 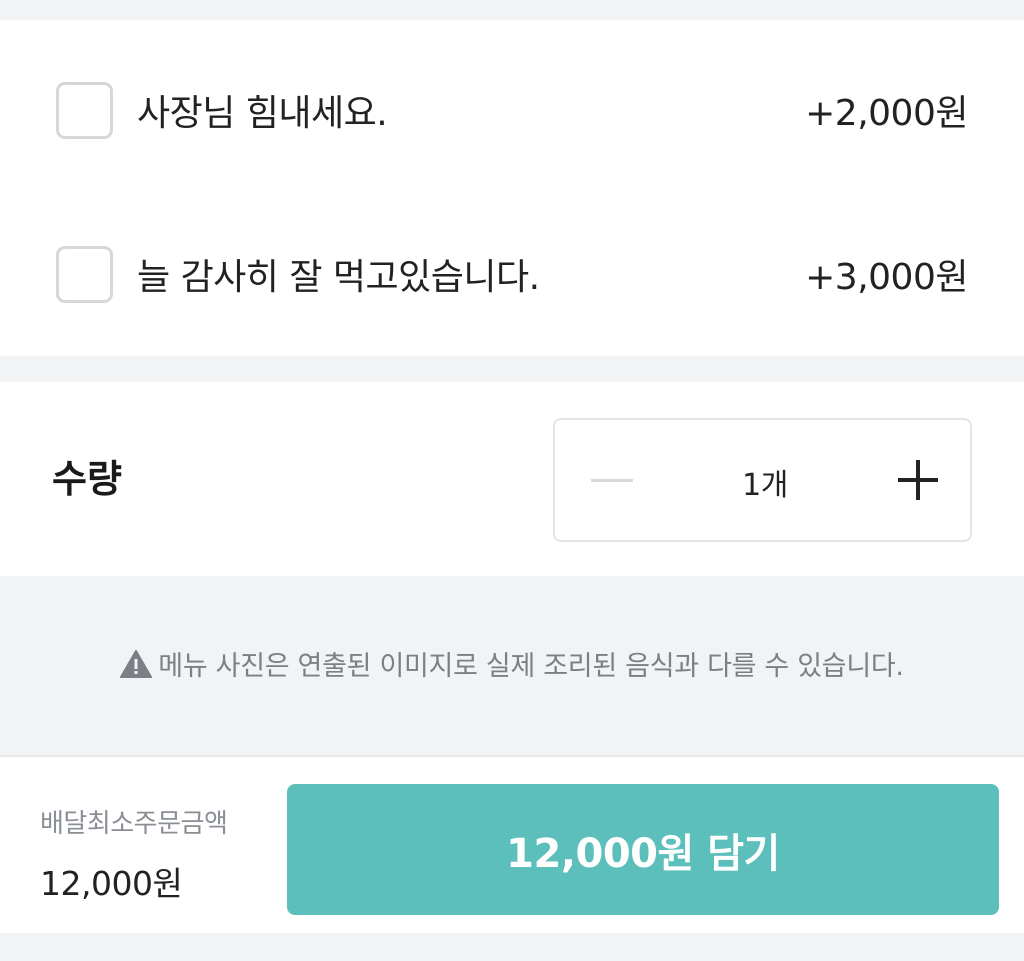 What do you see at coordinates (886, 277) in the screenshot?
I see `option-price: +3,000원` at bounding box center [886, 277].